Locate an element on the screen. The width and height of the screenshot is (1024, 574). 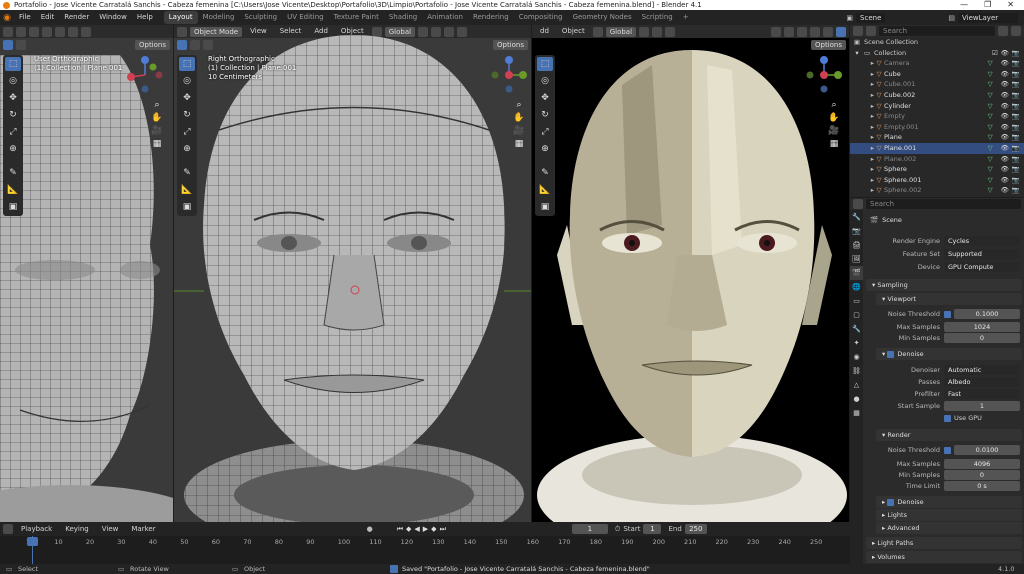
rotate-tool-icon: ↻ is located at coordinates (13, 115).